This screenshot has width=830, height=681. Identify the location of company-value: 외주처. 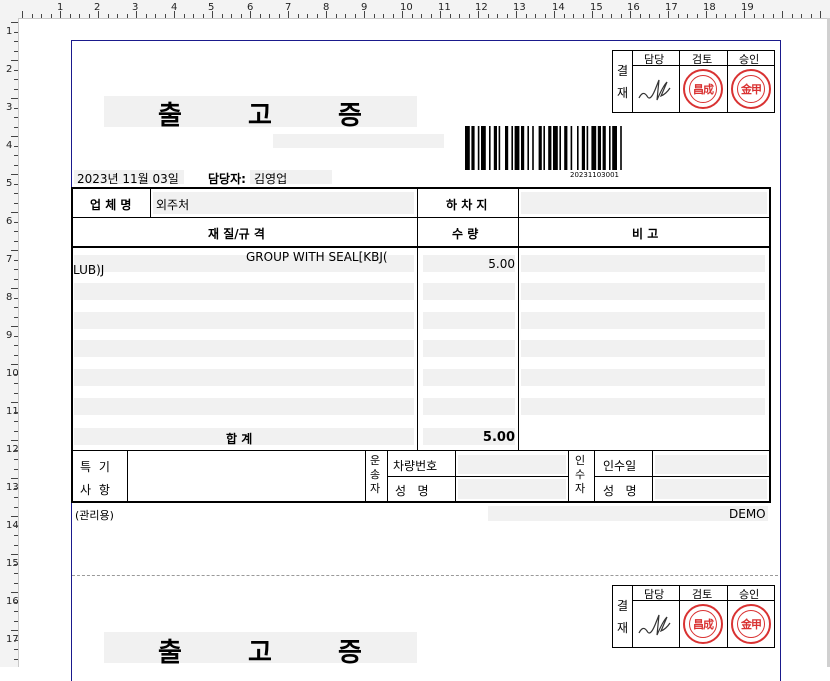
(172, 204).